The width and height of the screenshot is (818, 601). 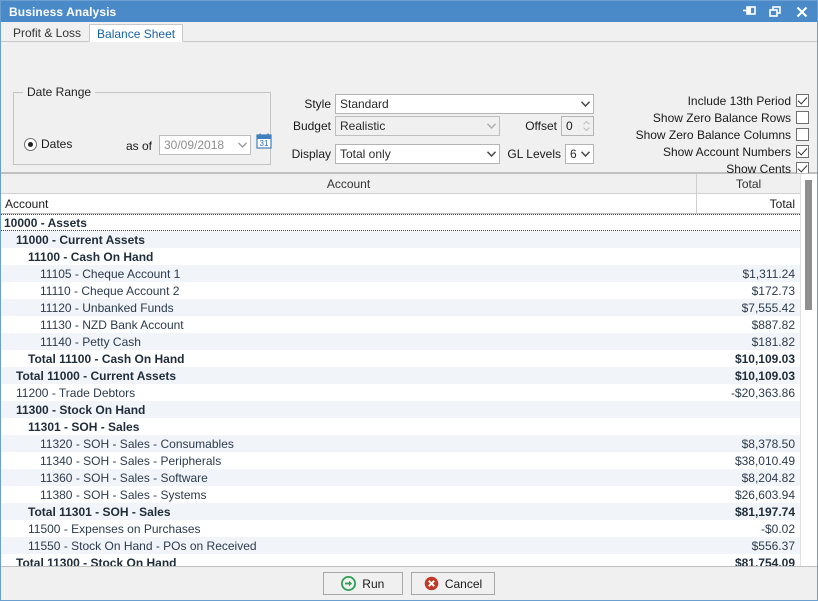 What do you see at coordinates (400, 307) in the screenshot?
I see `table-row: 11120 - Unbanked Funds $7,555.42` at bounding box center [400, 307].